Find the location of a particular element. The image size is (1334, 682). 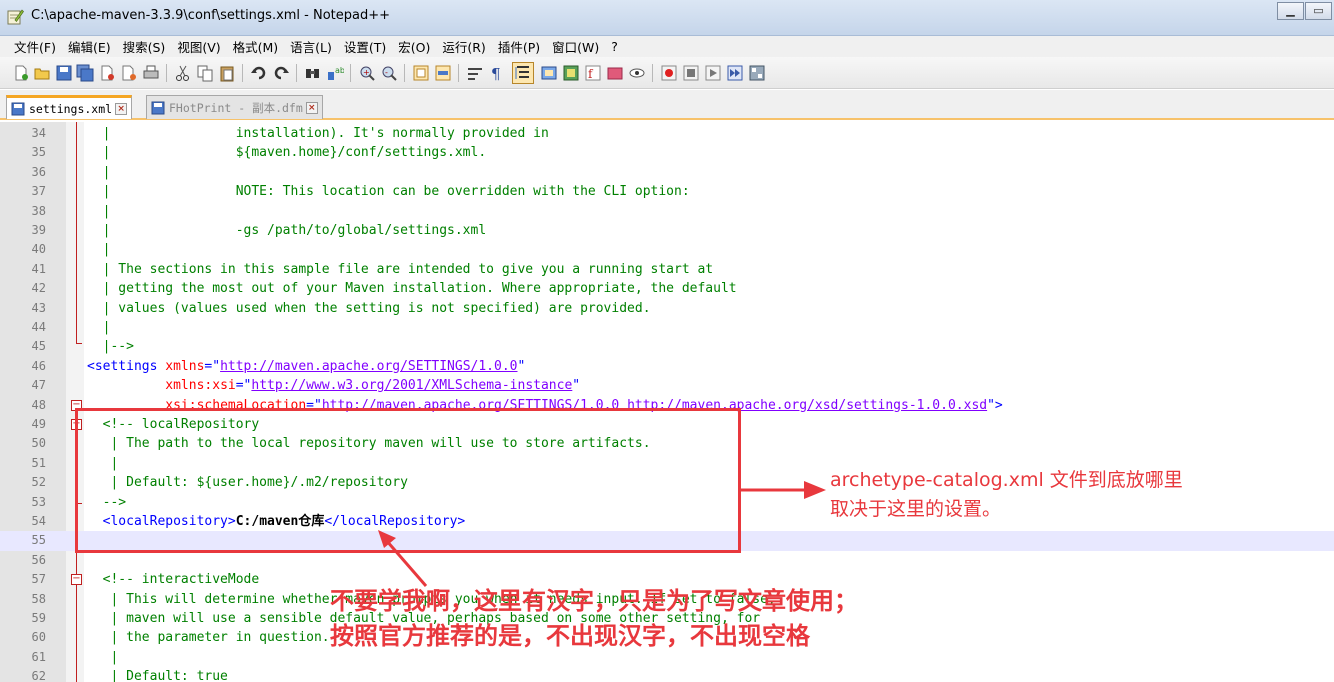

line-code: | Default: true is located at coordinates (157, 674).